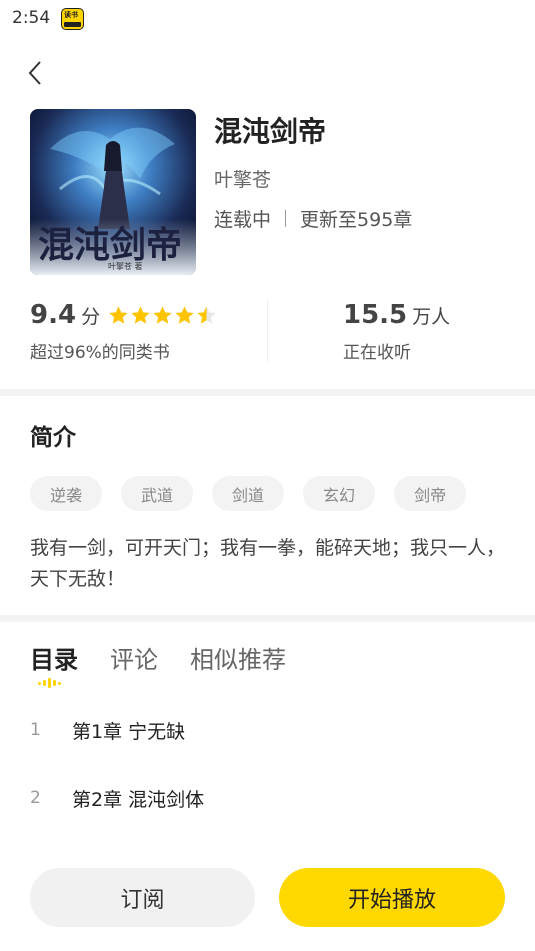 The height and width of the screenshot is (951, 535). Describe the element at coordinates (157, 493) in the screenshot. I see `tag-item: 武道` at that location.